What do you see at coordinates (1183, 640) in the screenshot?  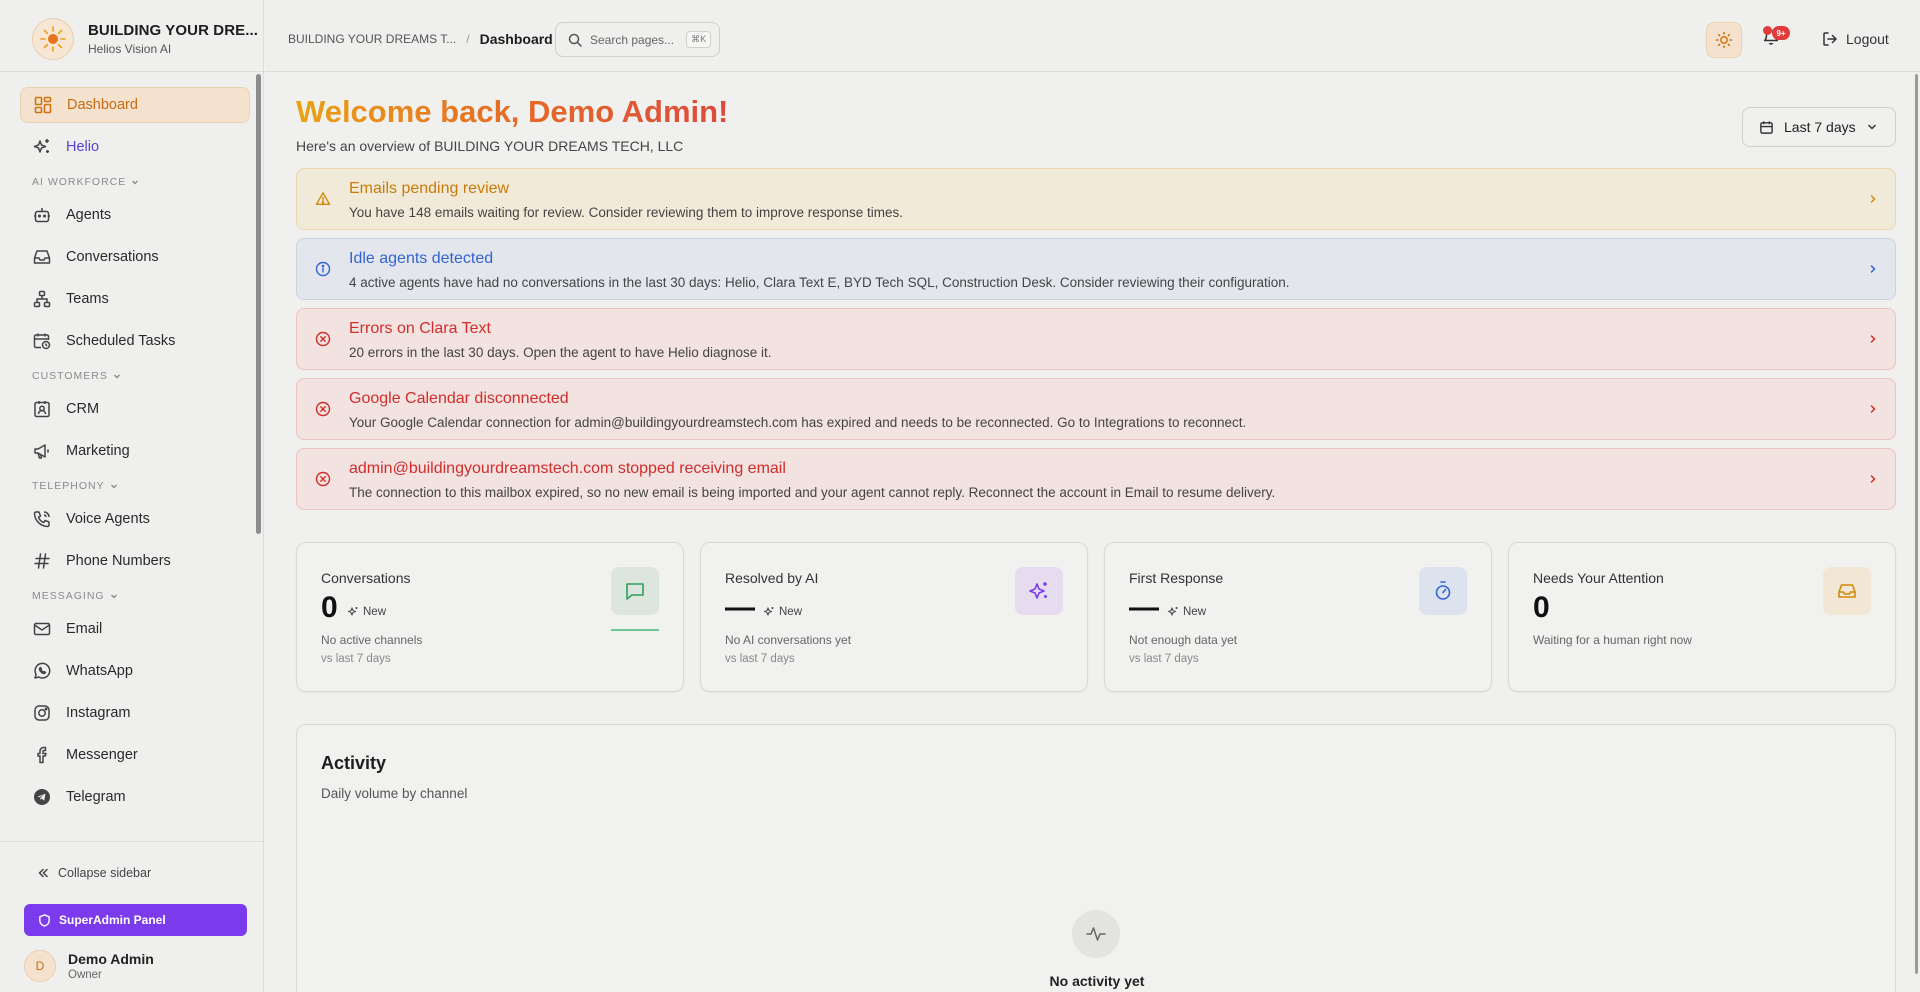 I see `stat-description: Not enough data yet` at bounding box center [1183, 640].